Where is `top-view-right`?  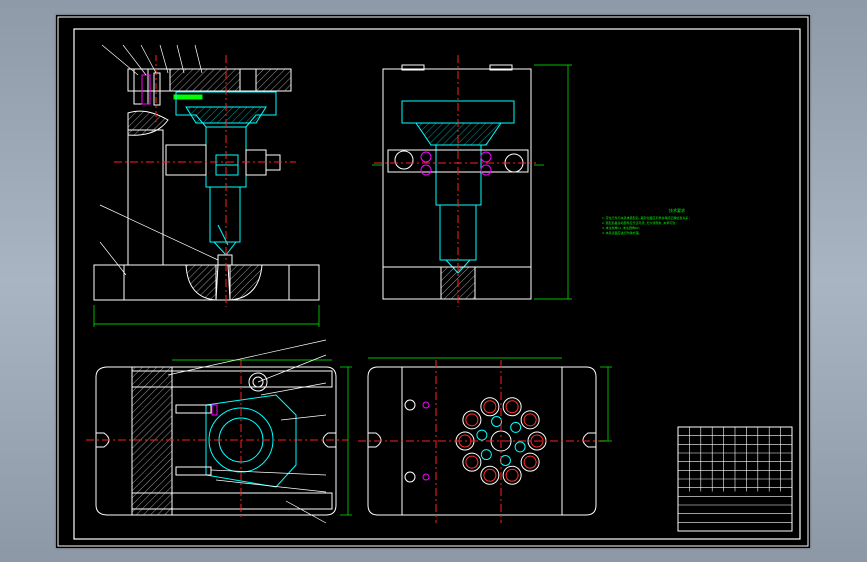
top-view-right is located at coordinates (485, 440).